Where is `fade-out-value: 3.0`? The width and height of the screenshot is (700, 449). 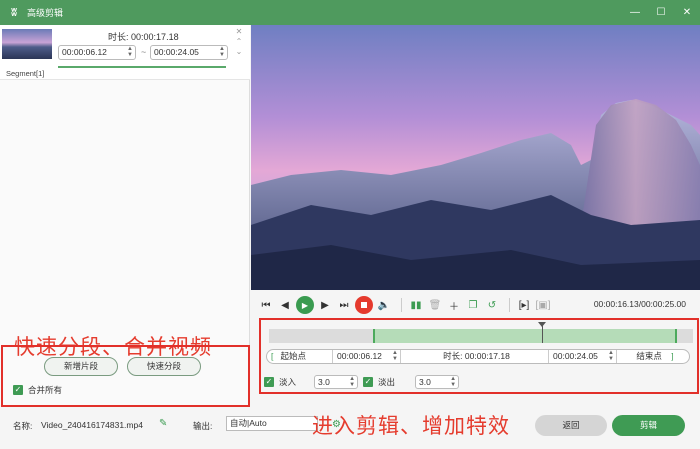 fade-out-value: 3.0 is located at coordinates (425, 382).